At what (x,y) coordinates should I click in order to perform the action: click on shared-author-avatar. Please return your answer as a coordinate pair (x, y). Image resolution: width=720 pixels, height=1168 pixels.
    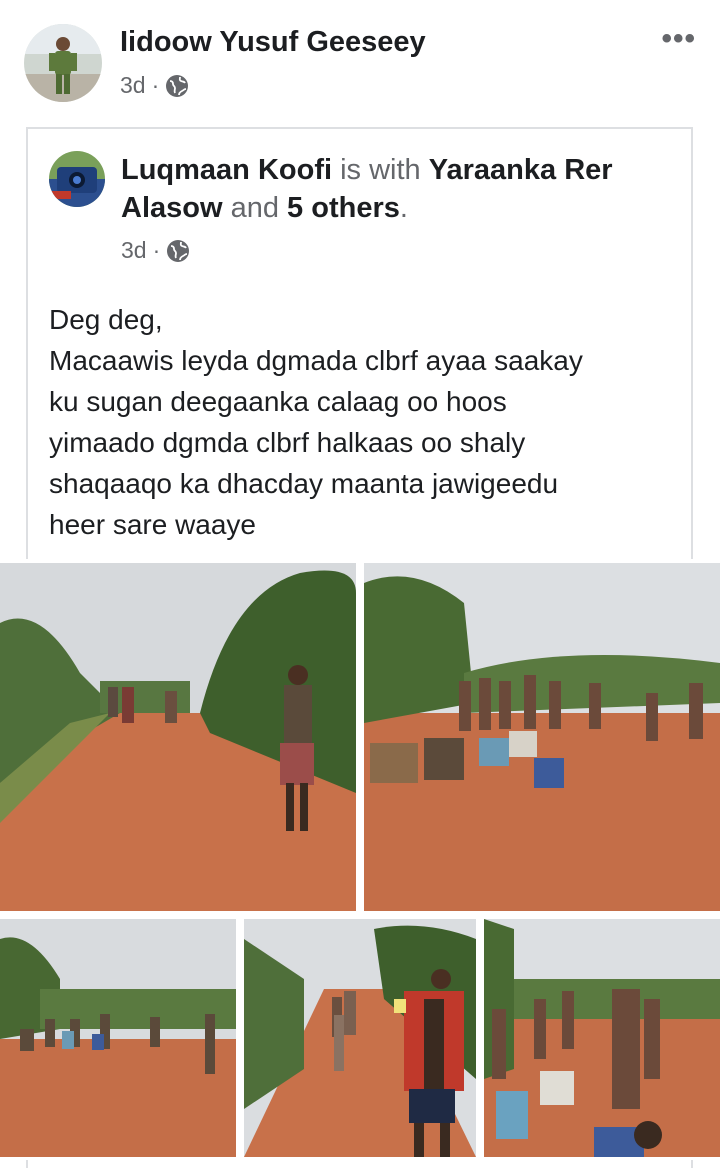
    Looking at the image, I should click on (77, 179).